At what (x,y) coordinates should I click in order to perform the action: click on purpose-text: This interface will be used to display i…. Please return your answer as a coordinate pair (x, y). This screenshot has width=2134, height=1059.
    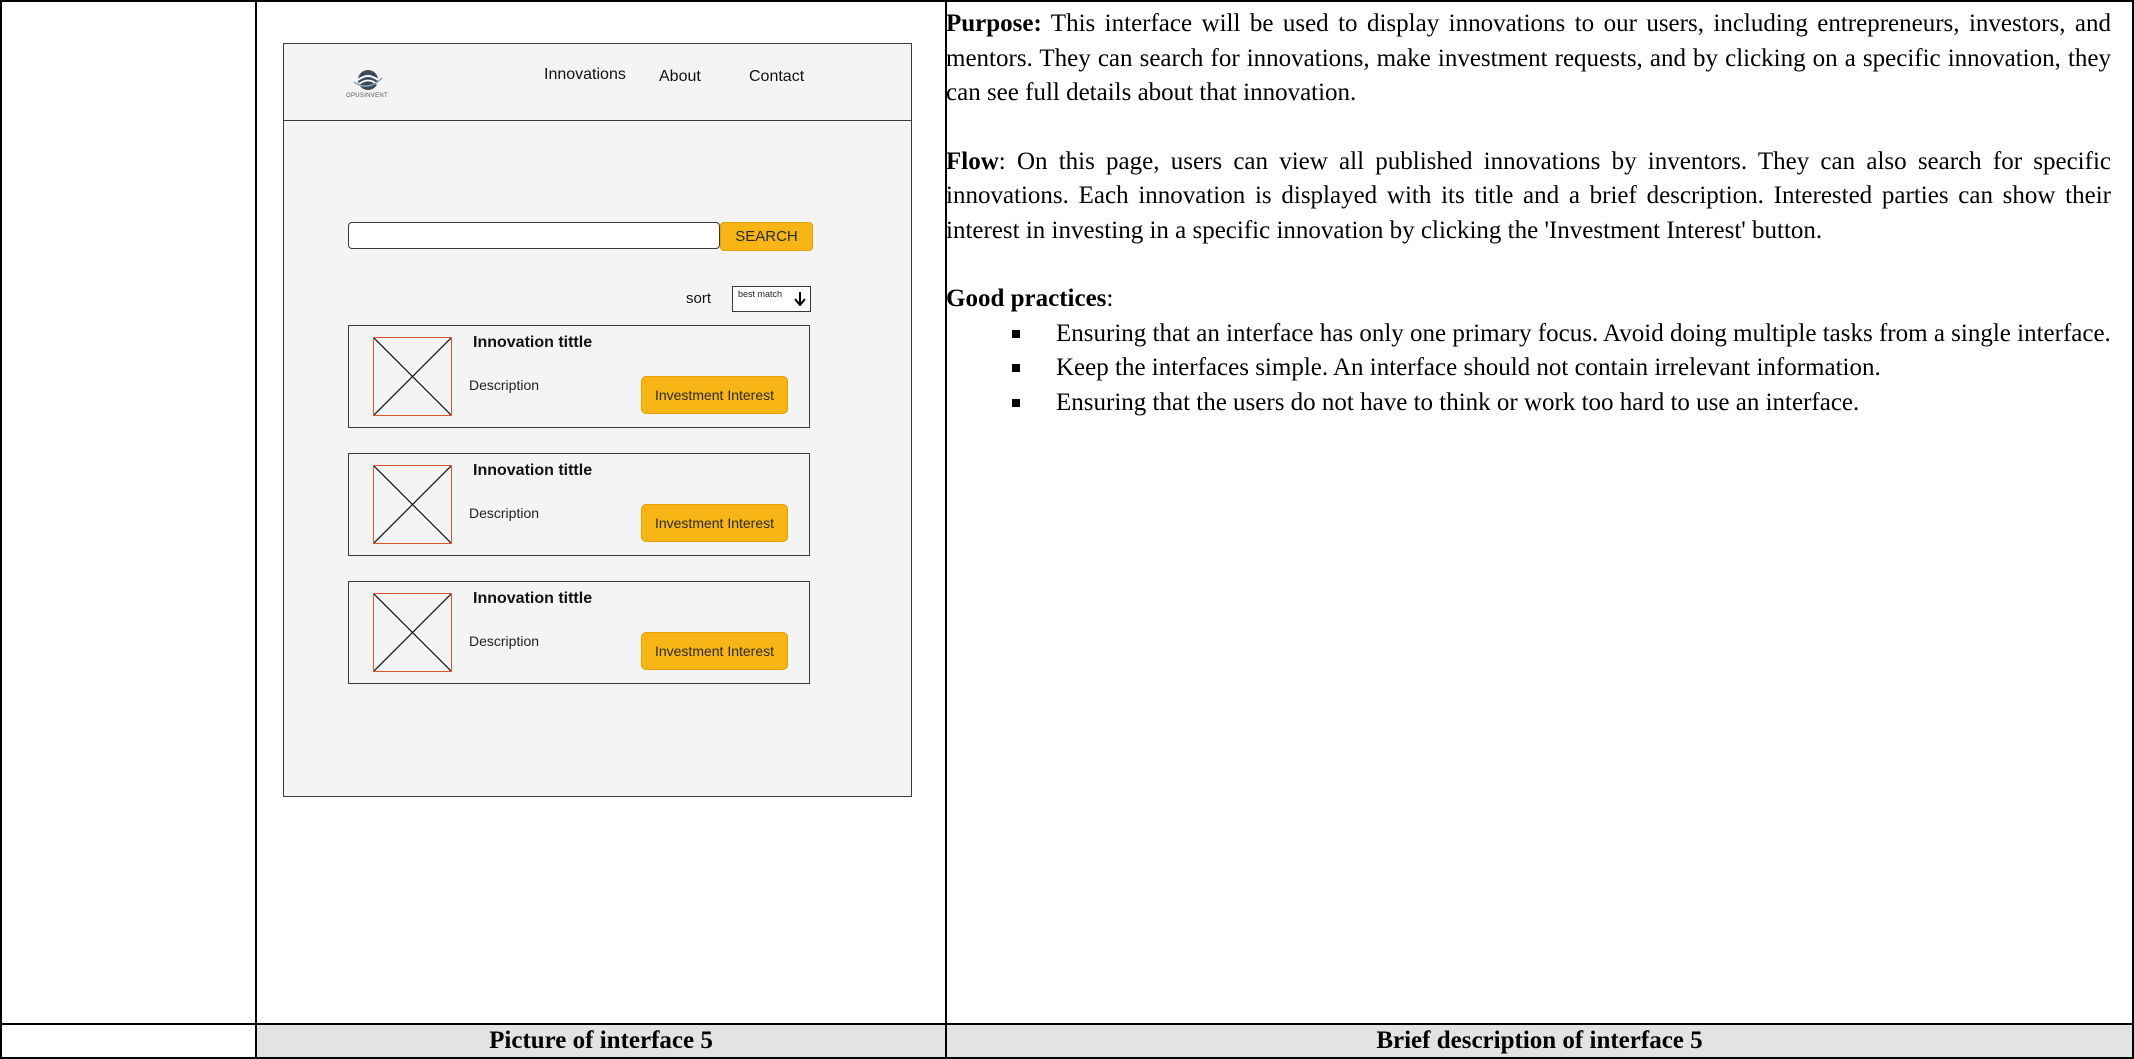
    Looking at the image, I should click on (1528, 58).